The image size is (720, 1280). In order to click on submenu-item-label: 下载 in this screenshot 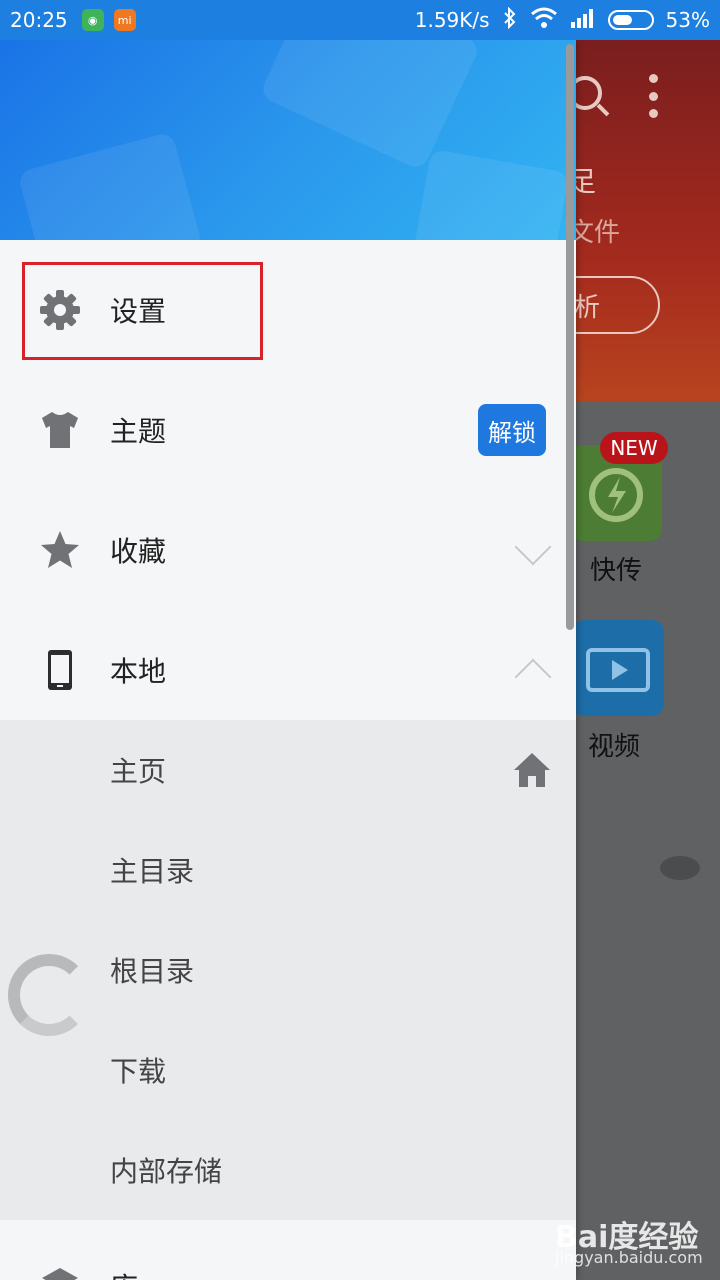, I will do `click(138, 1071)`.